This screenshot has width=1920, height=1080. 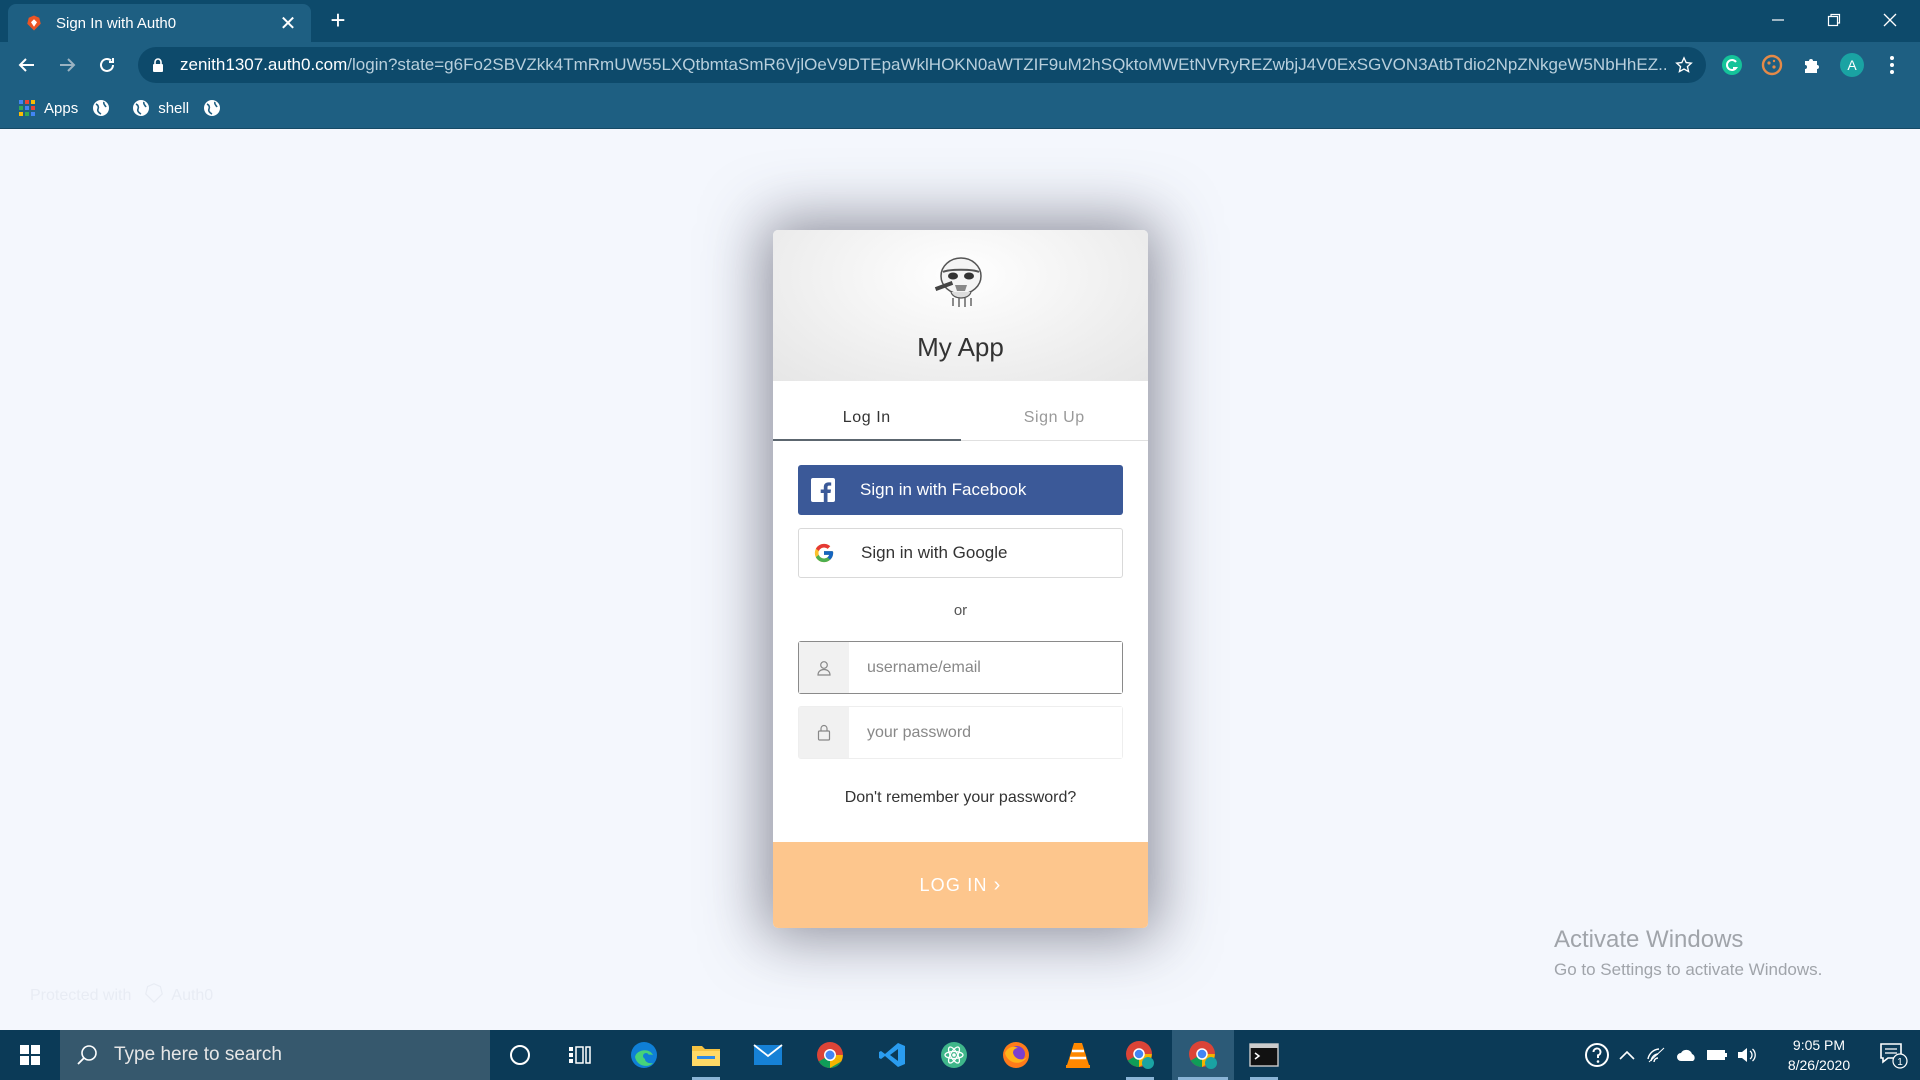 I want to click on profile-avatar: A, so click(x=1852, y=65).